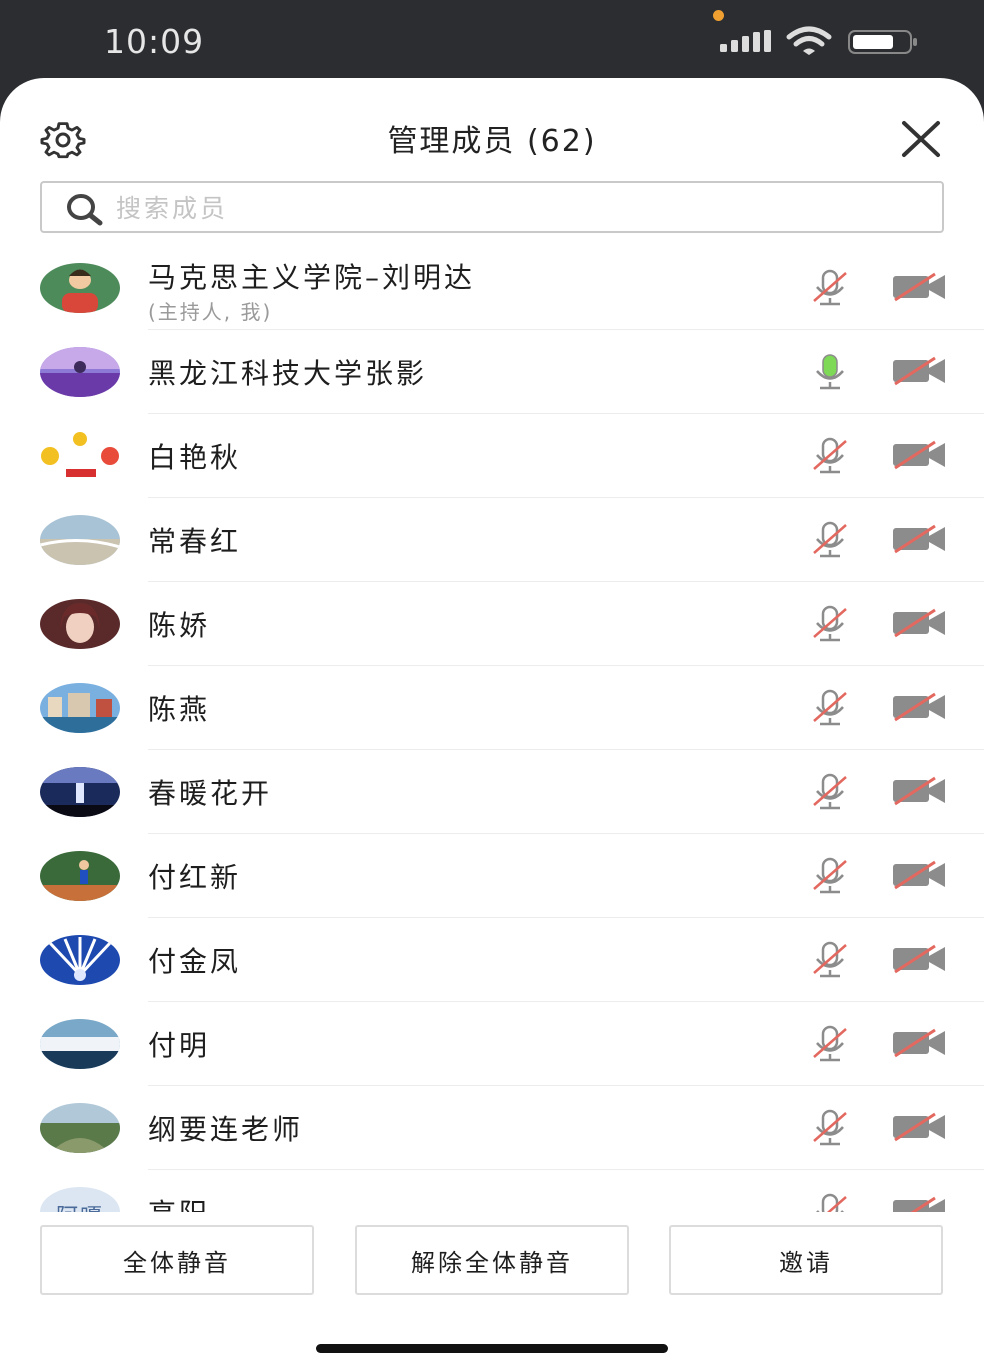 The width and height of the screenshot is (984, 1364). I want to click on search-bar, so click(492, 207).